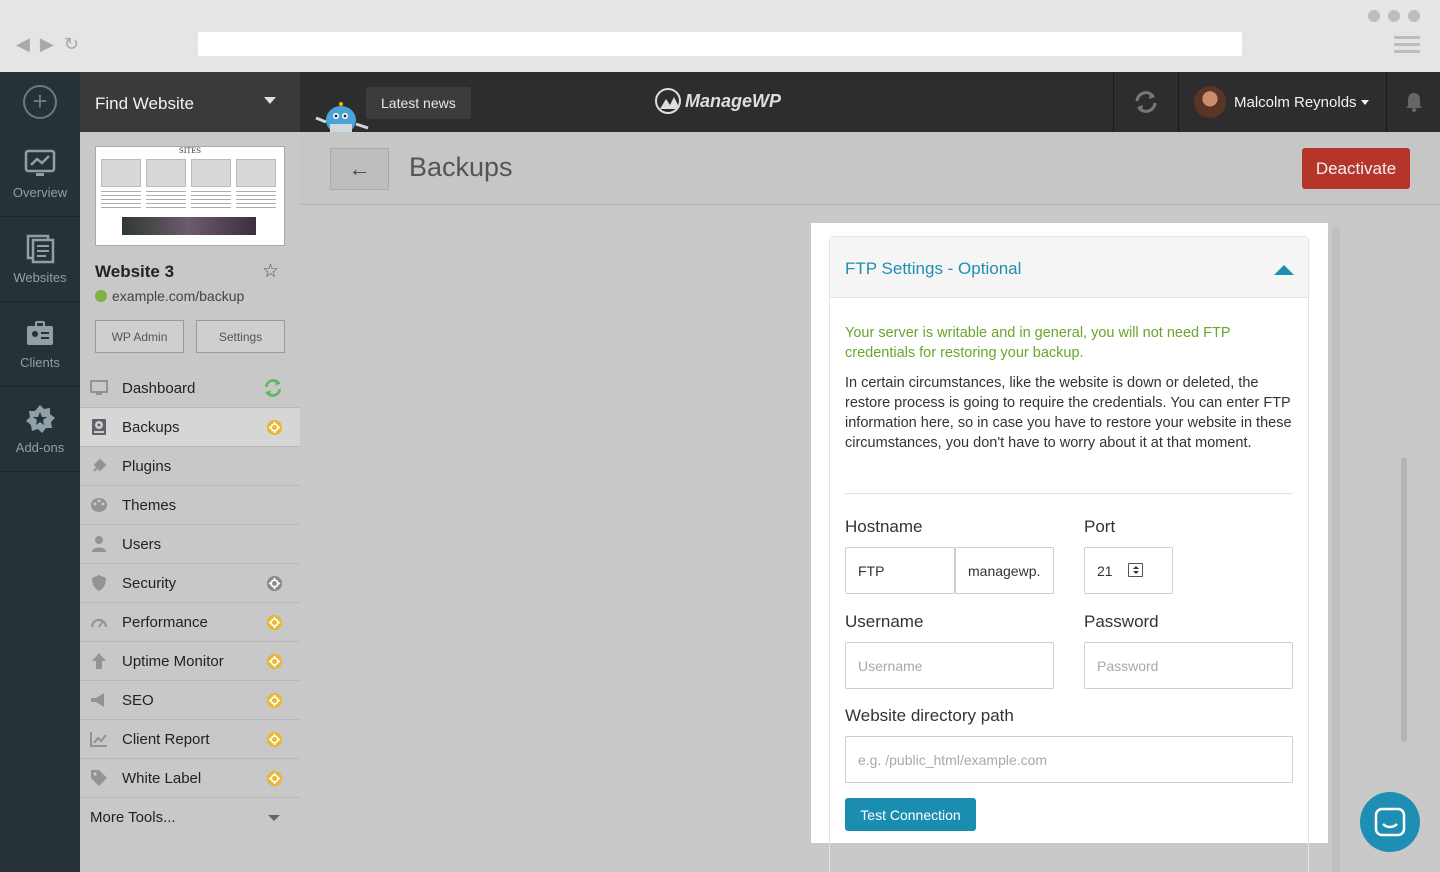 The image size is (1440, 872). Describe the element at coordinates (668, 101) in the screenshot. I see `managewp-logo-icon` at that location.